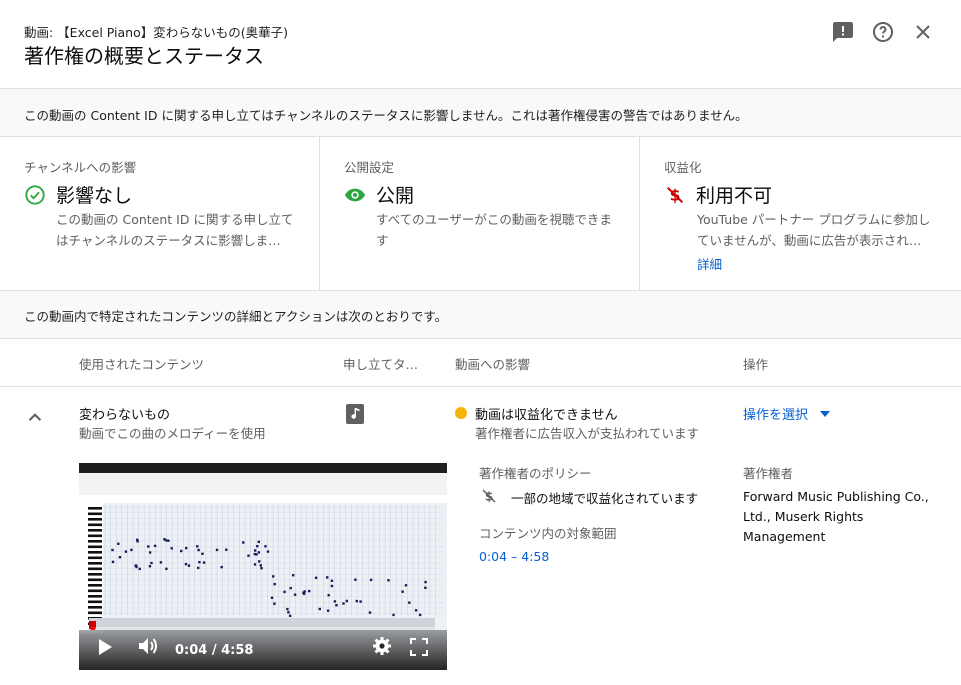 This screenshot has width=961, height=685. What do you see at coordinates (825, 413) in the screenshot?
I see `caret-down-icon` at bounding box center [825, 413].